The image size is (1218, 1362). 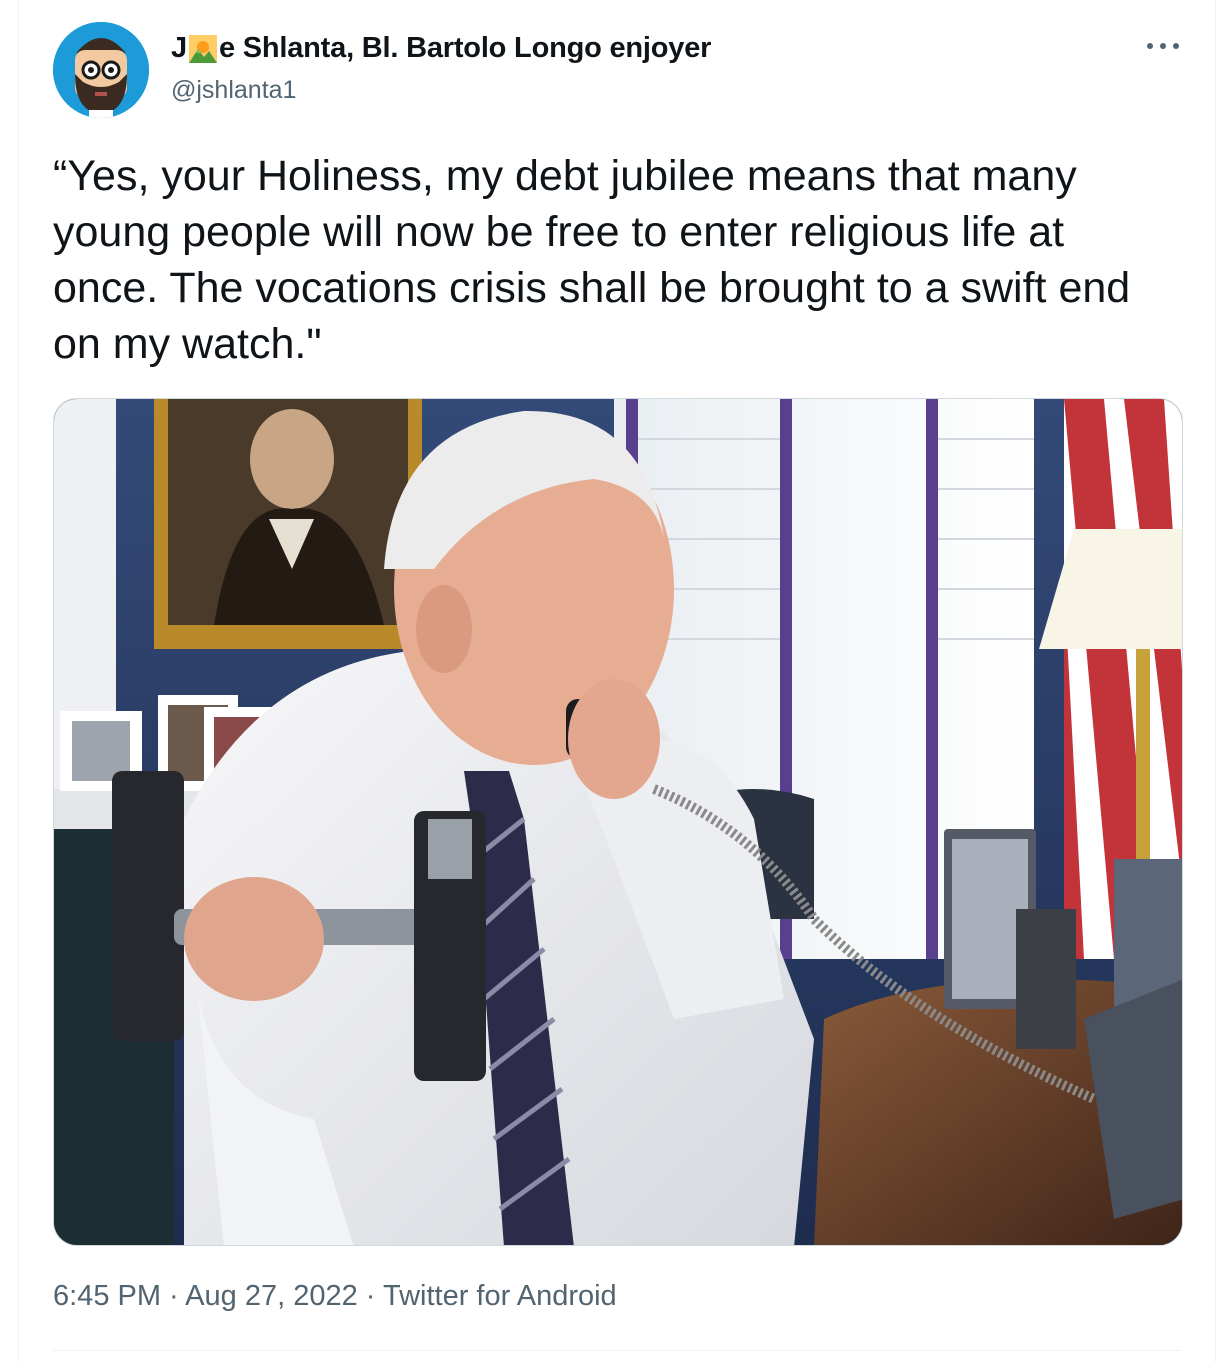 What do you see at coordinates (233, 90) in the screenshot?
I see `user-handle: @jshlanta1` at bounding box center [233, 90].